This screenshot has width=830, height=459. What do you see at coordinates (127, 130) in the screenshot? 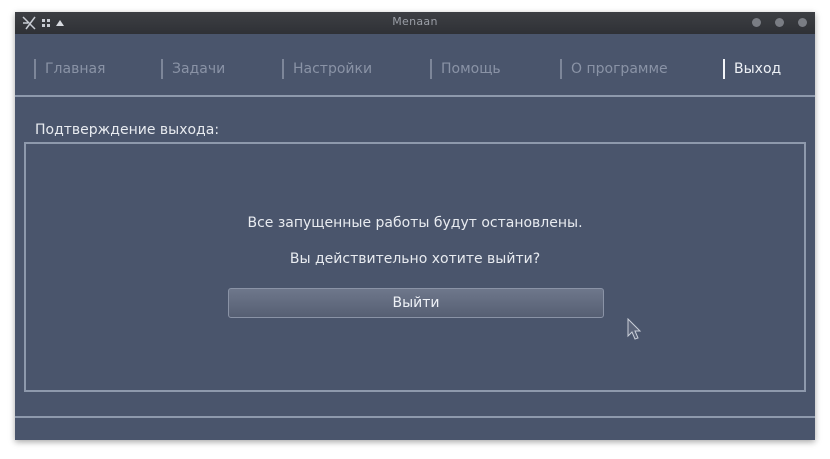
I see `exit-section-label: Подтверждение выхода:` at bounding box center [127, 130].